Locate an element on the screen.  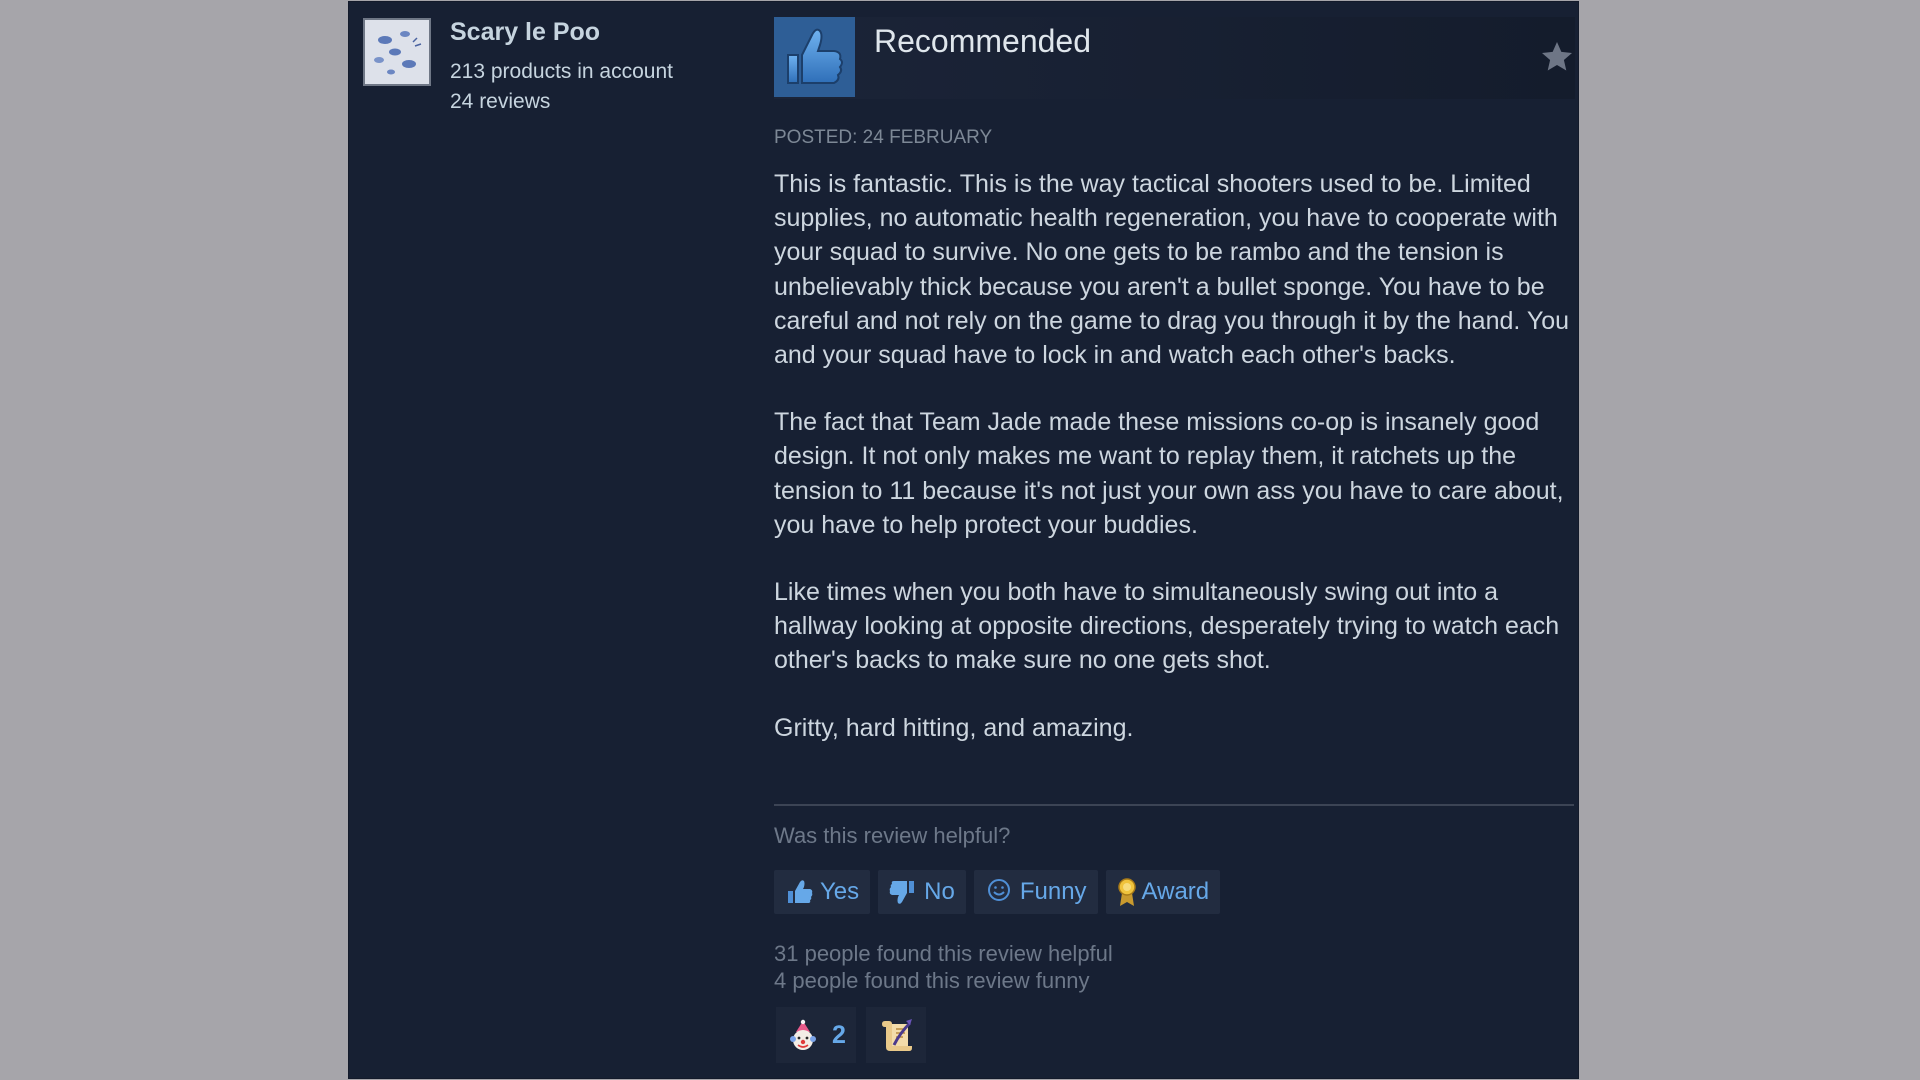
vote-no-label: No is located at coordinates (939, 891).